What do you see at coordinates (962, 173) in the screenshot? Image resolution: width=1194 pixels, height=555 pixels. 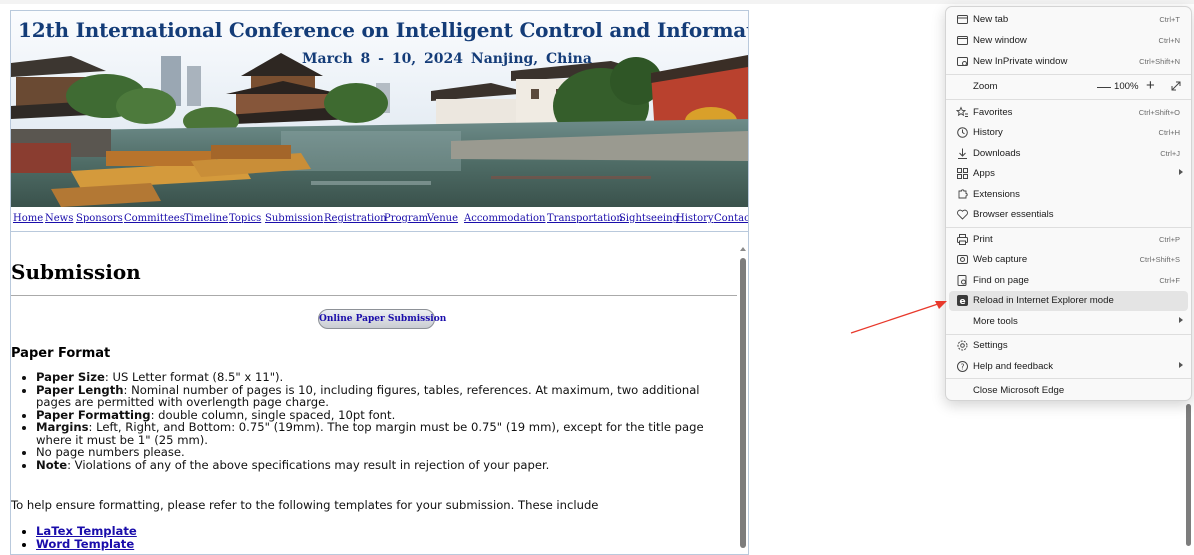 I see `apps-grid-icon` at bounding box center [962, 173].